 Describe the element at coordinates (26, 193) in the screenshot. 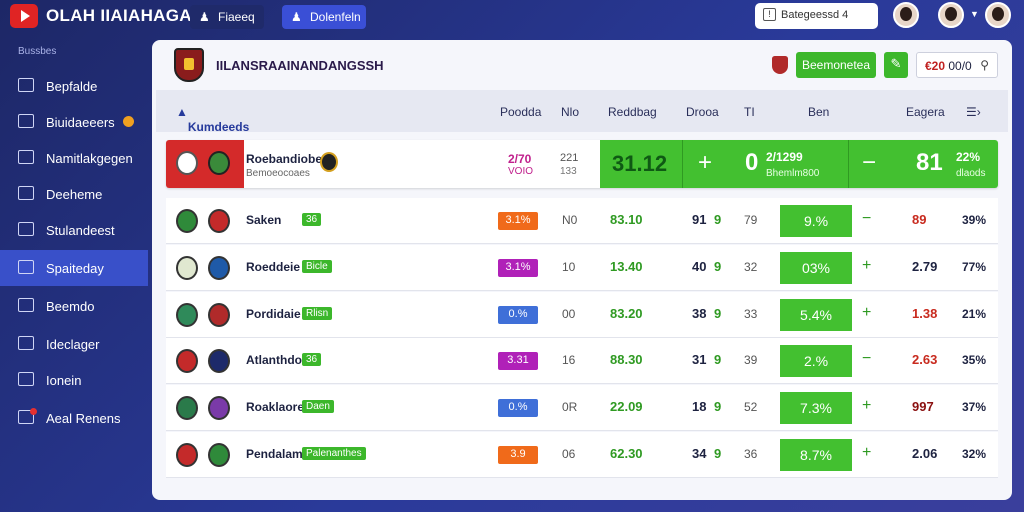

I see `document-icon` at that location.